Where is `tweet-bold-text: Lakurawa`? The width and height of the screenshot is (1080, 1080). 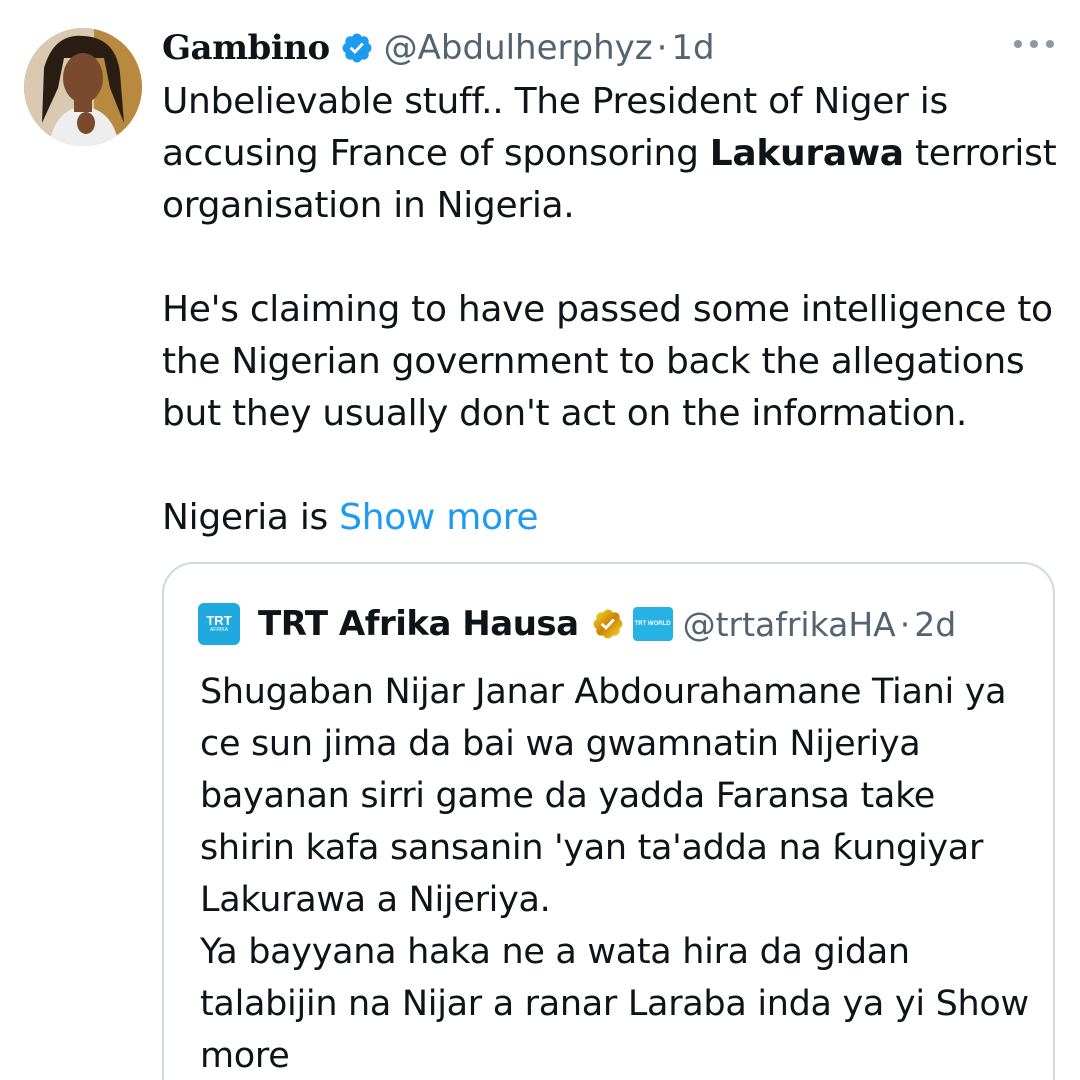 tweet-bold-text: Lakurawa is located at coordinates (806, 153).